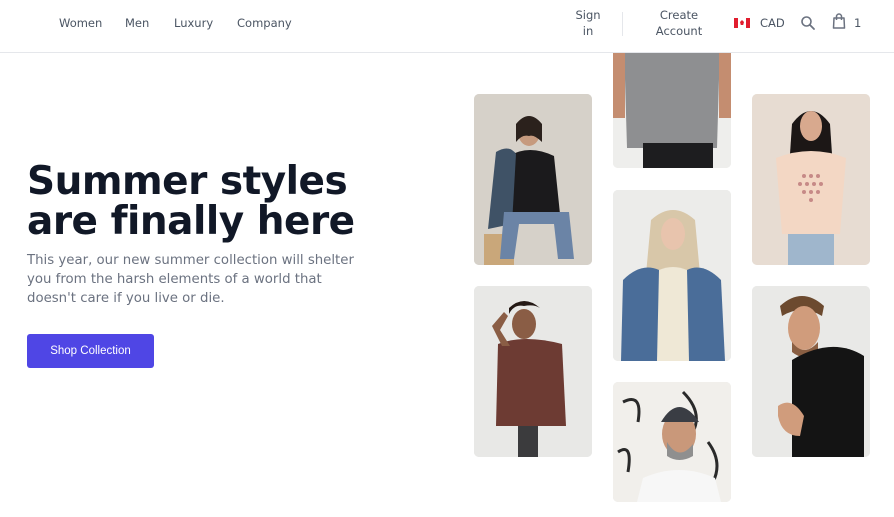  Describe the element at coordinates (847, 23) in the screenshot. I see `cart-button: 1` at that location.